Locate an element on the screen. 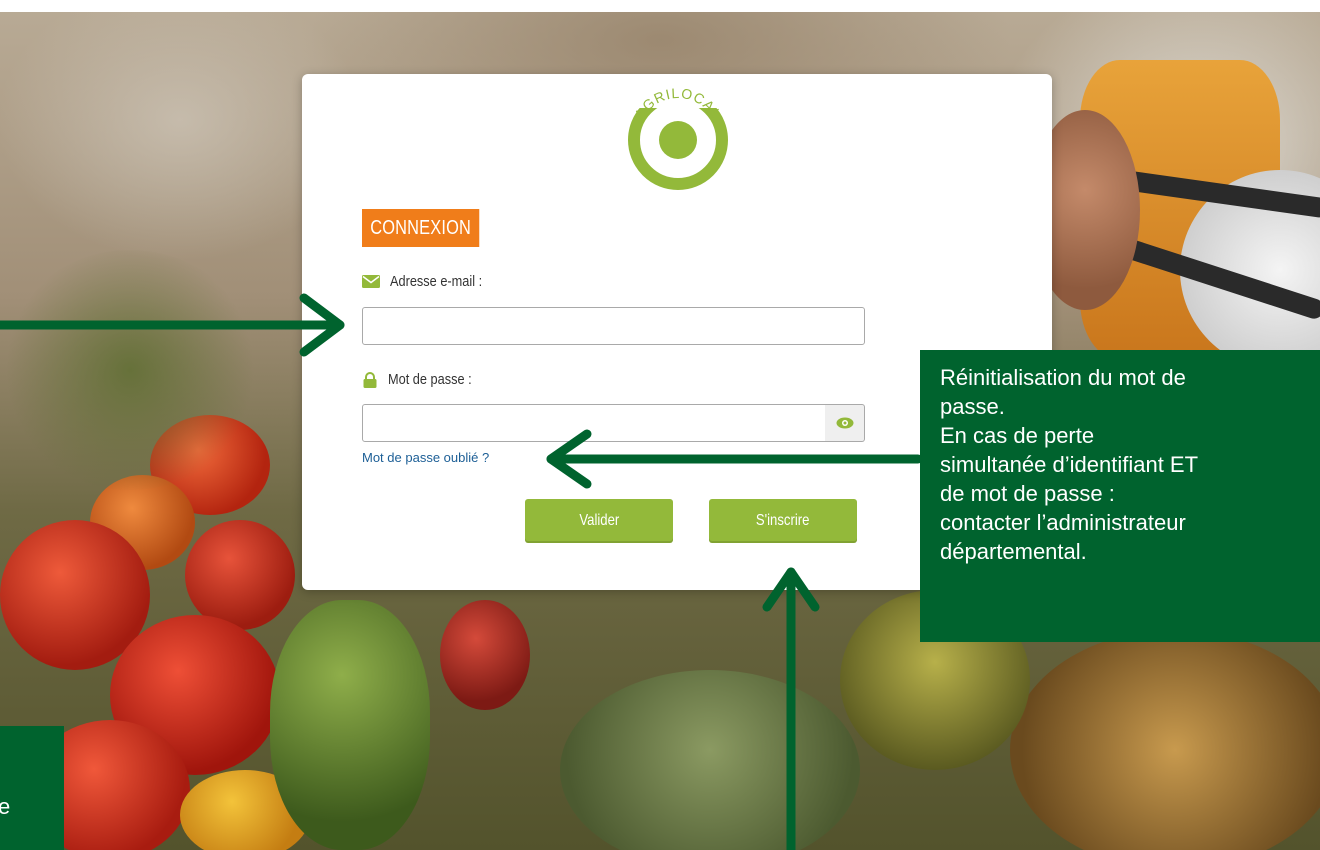  eye-icon is located at coordinates (844, 423).